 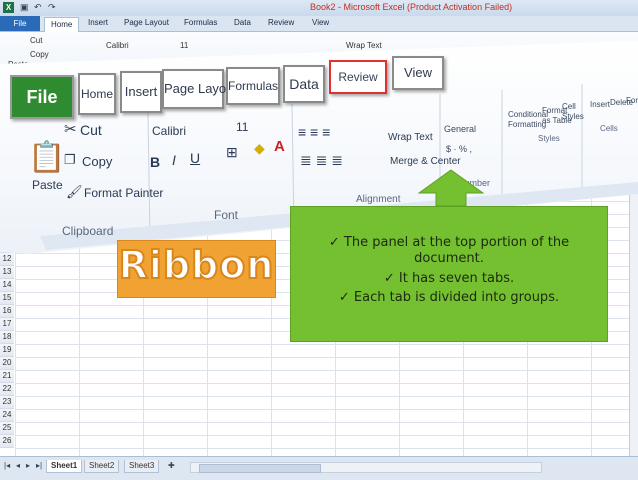 What do you see at coordinates (366, 467) in the screenshot?
I see `horizontal-scrollbar` at bounding box center [366, 467].